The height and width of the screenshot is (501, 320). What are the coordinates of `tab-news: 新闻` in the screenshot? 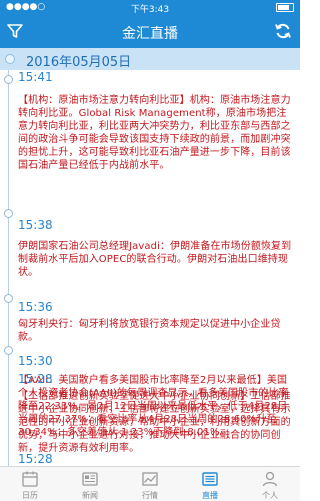 It's located at (90, 484).